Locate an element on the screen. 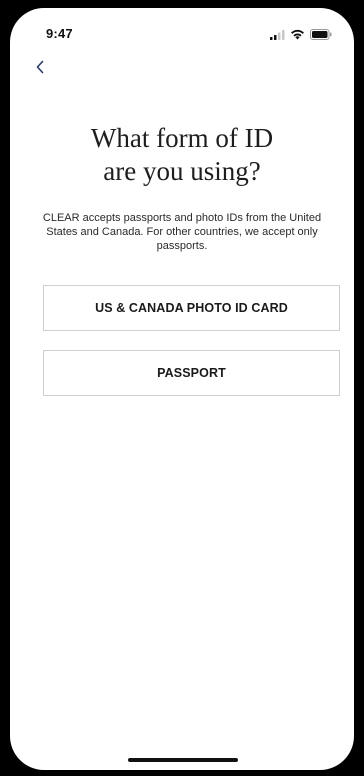 This screenshot has height=776, width=364. status-icons is located at coordinates (301, 36).